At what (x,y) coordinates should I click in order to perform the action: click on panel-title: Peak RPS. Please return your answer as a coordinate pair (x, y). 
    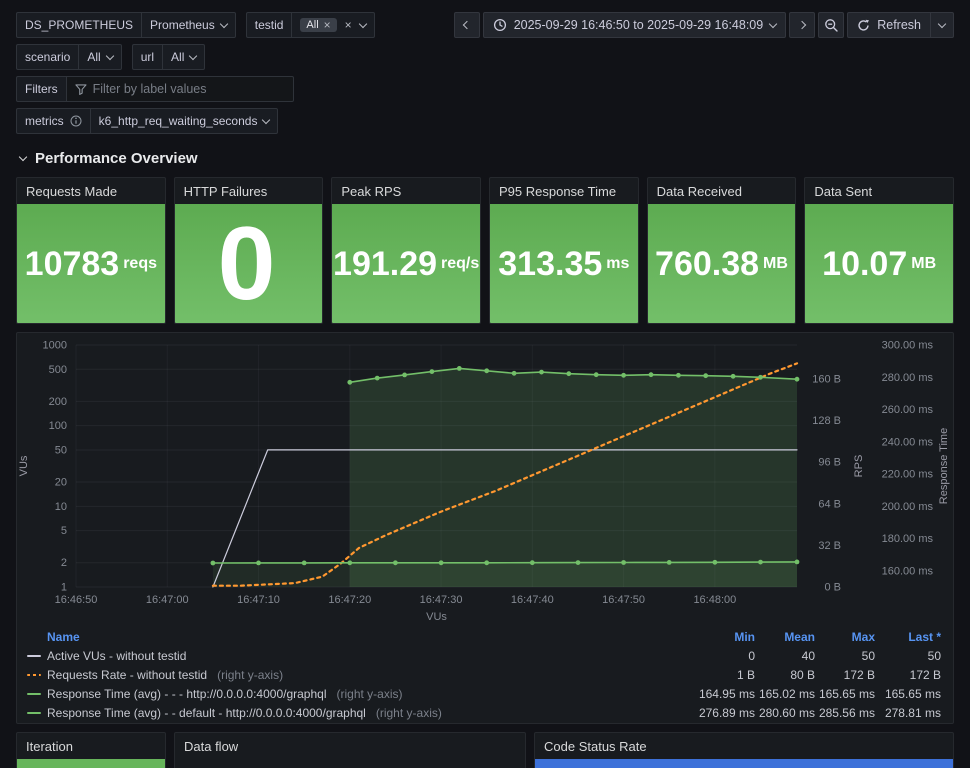
    Looking at the image, I should click on (371, 191).